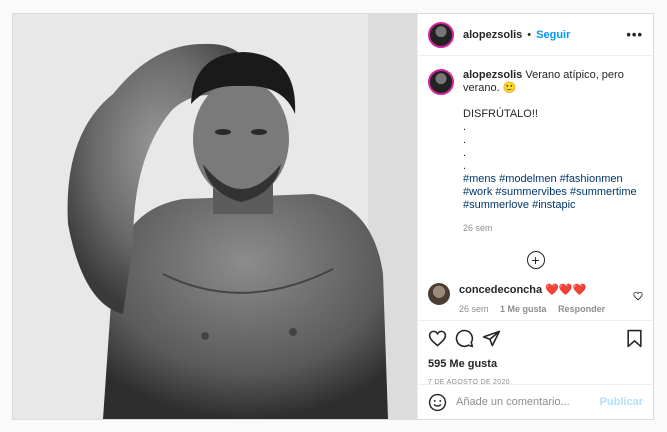  I want to click on action-icons, so click(535, 338).